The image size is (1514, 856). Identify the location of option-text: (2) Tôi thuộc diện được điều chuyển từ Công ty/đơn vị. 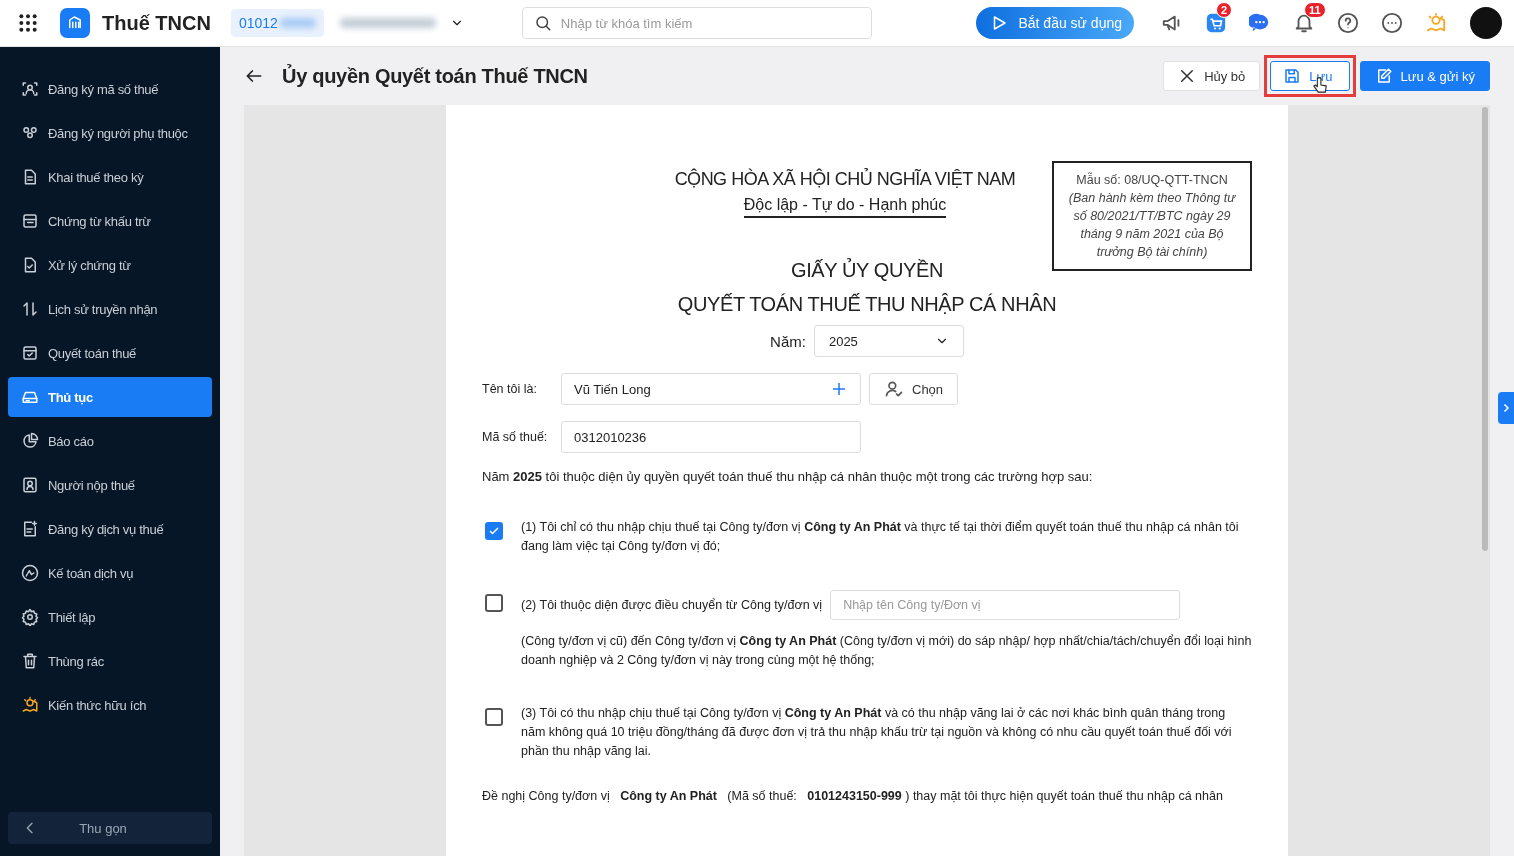
(672, 605).